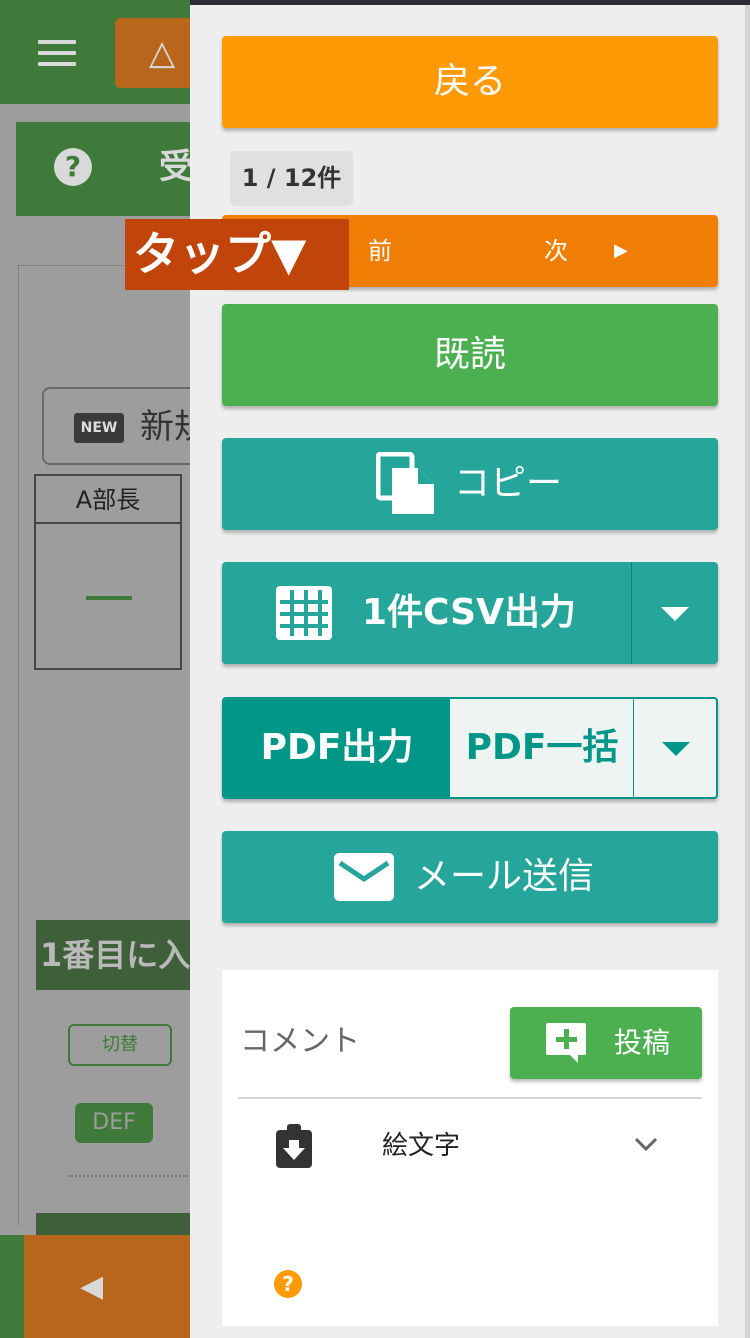  What do you see at coordinates (57, 54) in the screenshot?
I see `hamburger-icon` at bounding box center [57, 54].